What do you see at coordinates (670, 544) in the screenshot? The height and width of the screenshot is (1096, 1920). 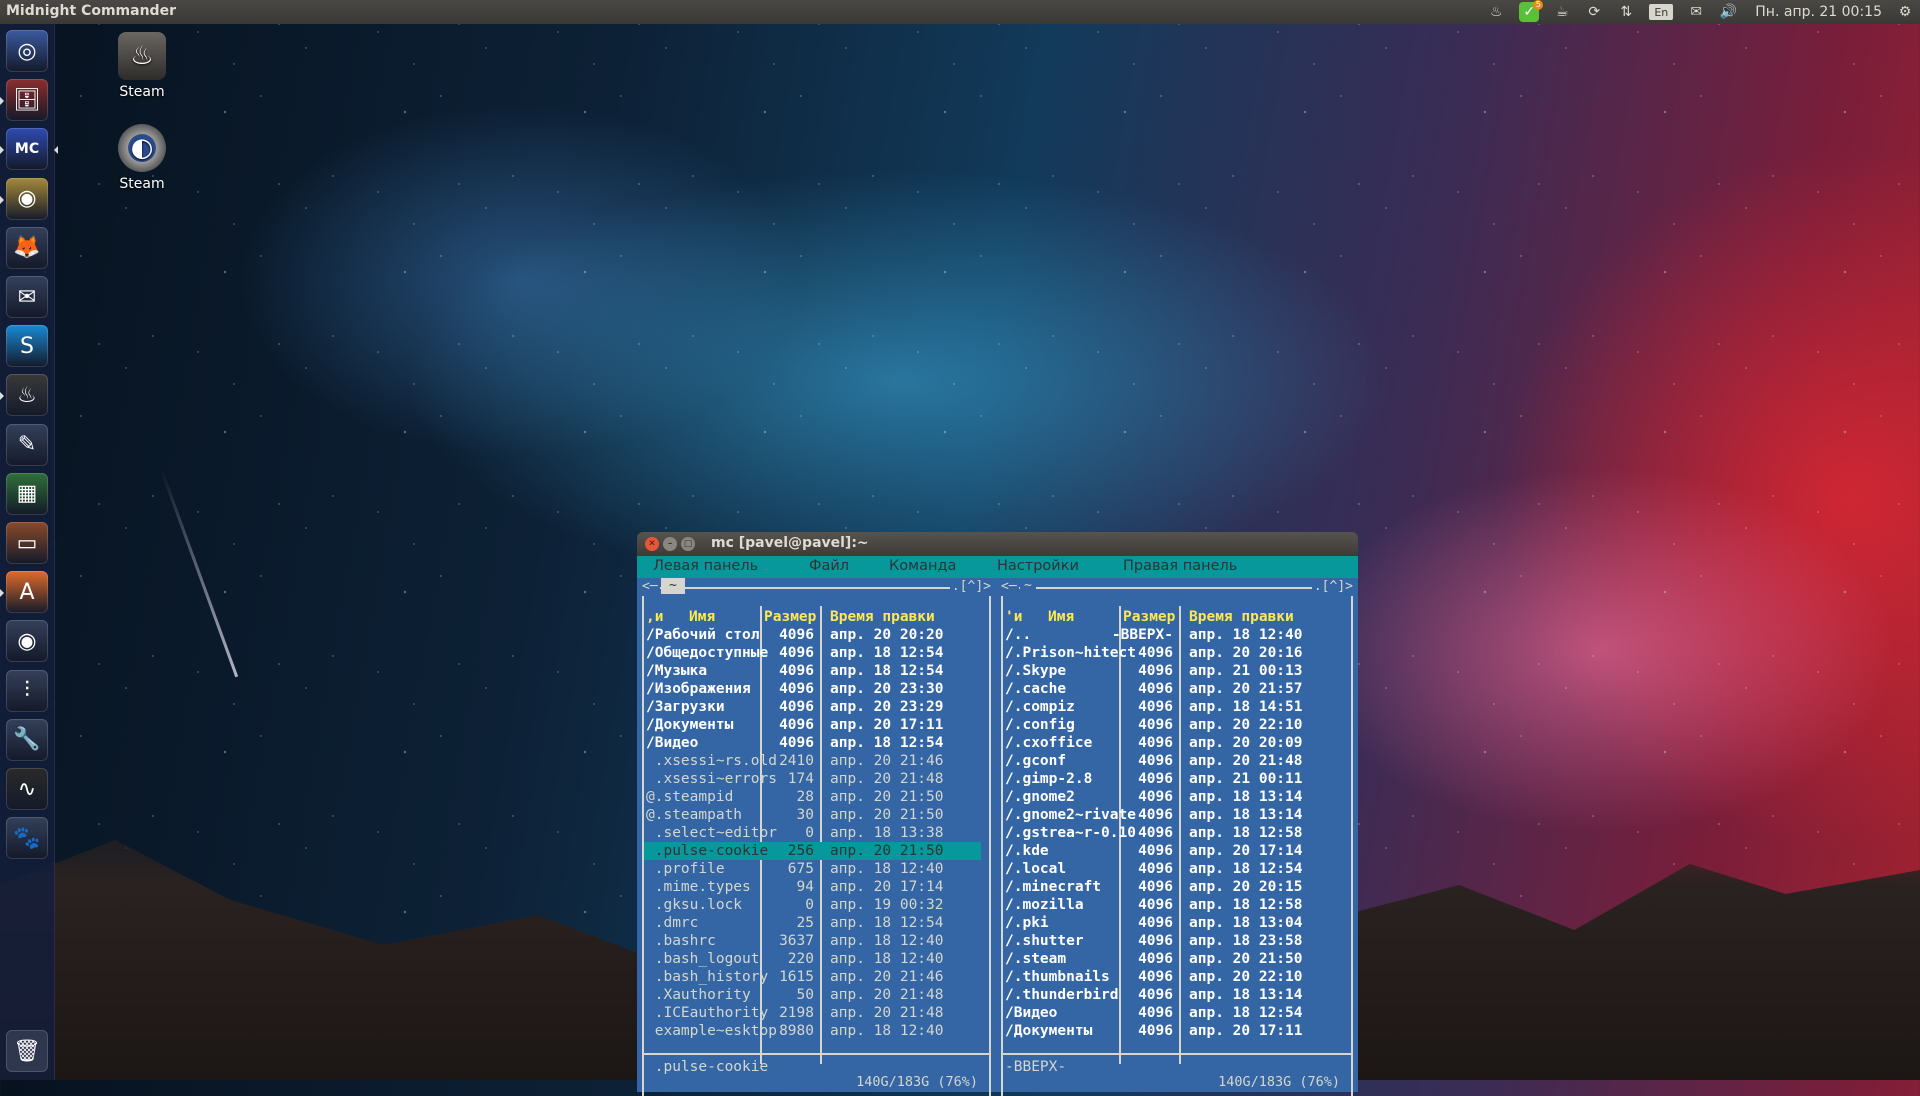 I see `minimize-button: –` at bounding box center [670, 544].